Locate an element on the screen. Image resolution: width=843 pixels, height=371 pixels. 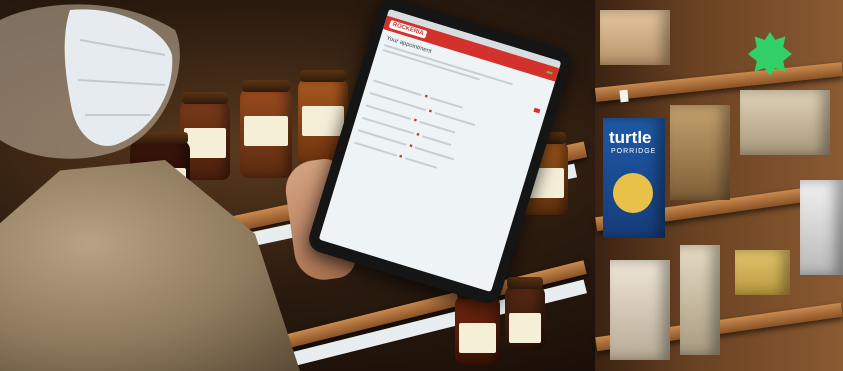
cereal-box: turtle PORRIDGE is located at coordinates (634, 178).